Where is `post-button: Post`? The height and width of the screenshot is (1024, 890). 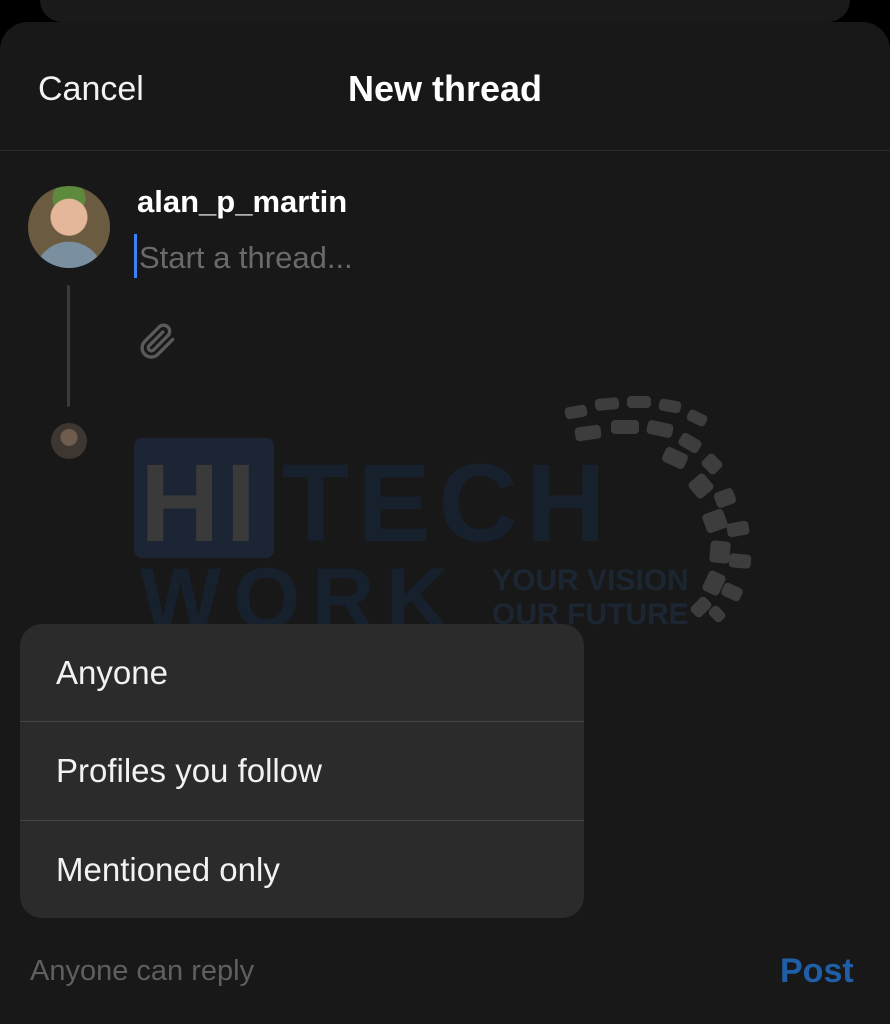 post-button: Post is located at coordinates (817, 971).